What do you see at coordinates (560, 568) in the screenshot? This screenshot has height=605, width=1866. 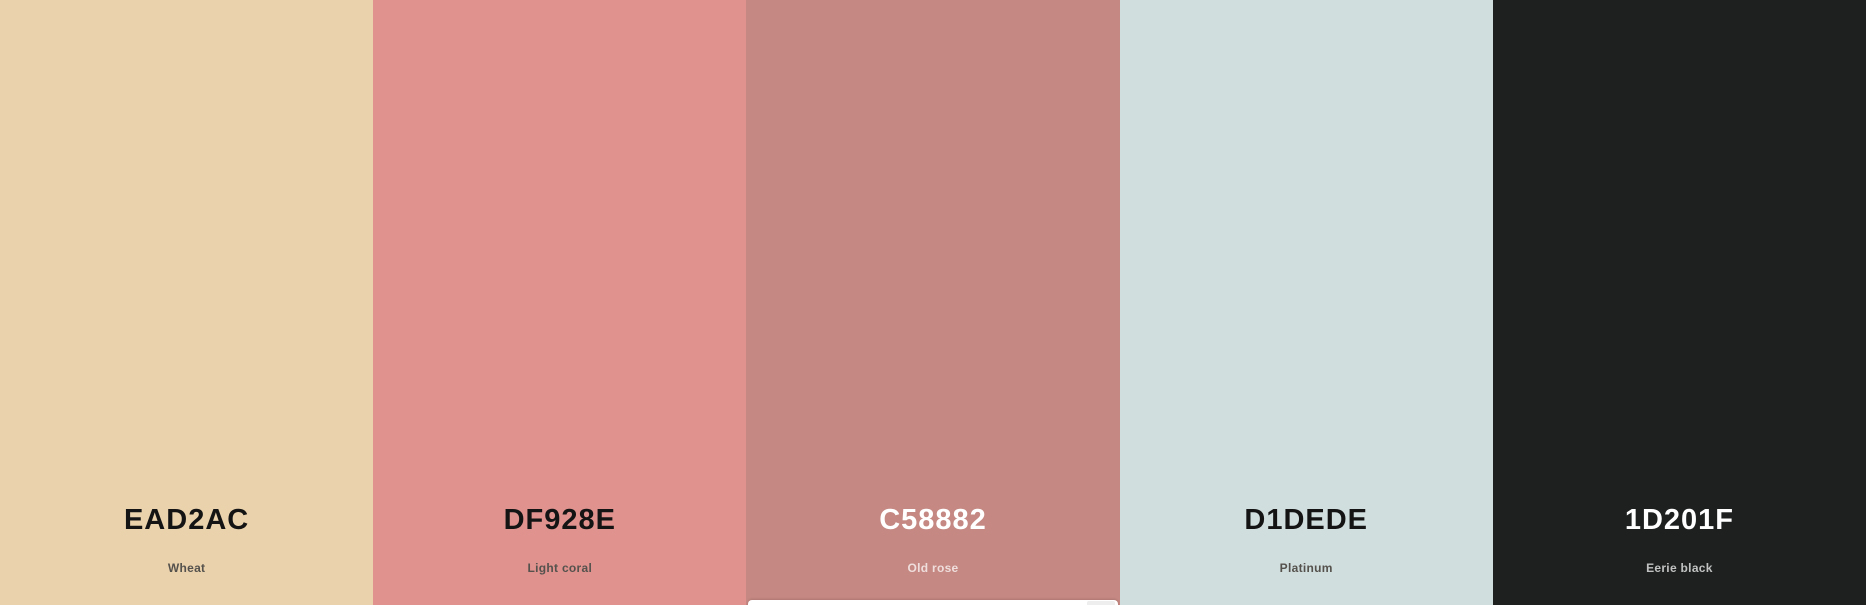 I see `color-name: Light coral` at bounding box center [560, 568].